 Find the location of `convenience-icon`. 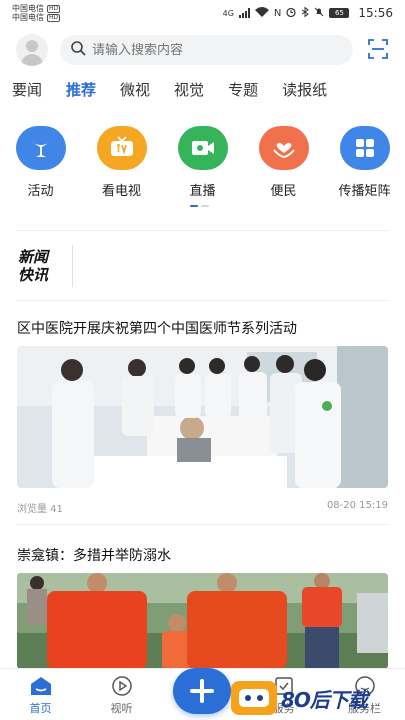

convenience-icon is located at coordinates (283, 148).